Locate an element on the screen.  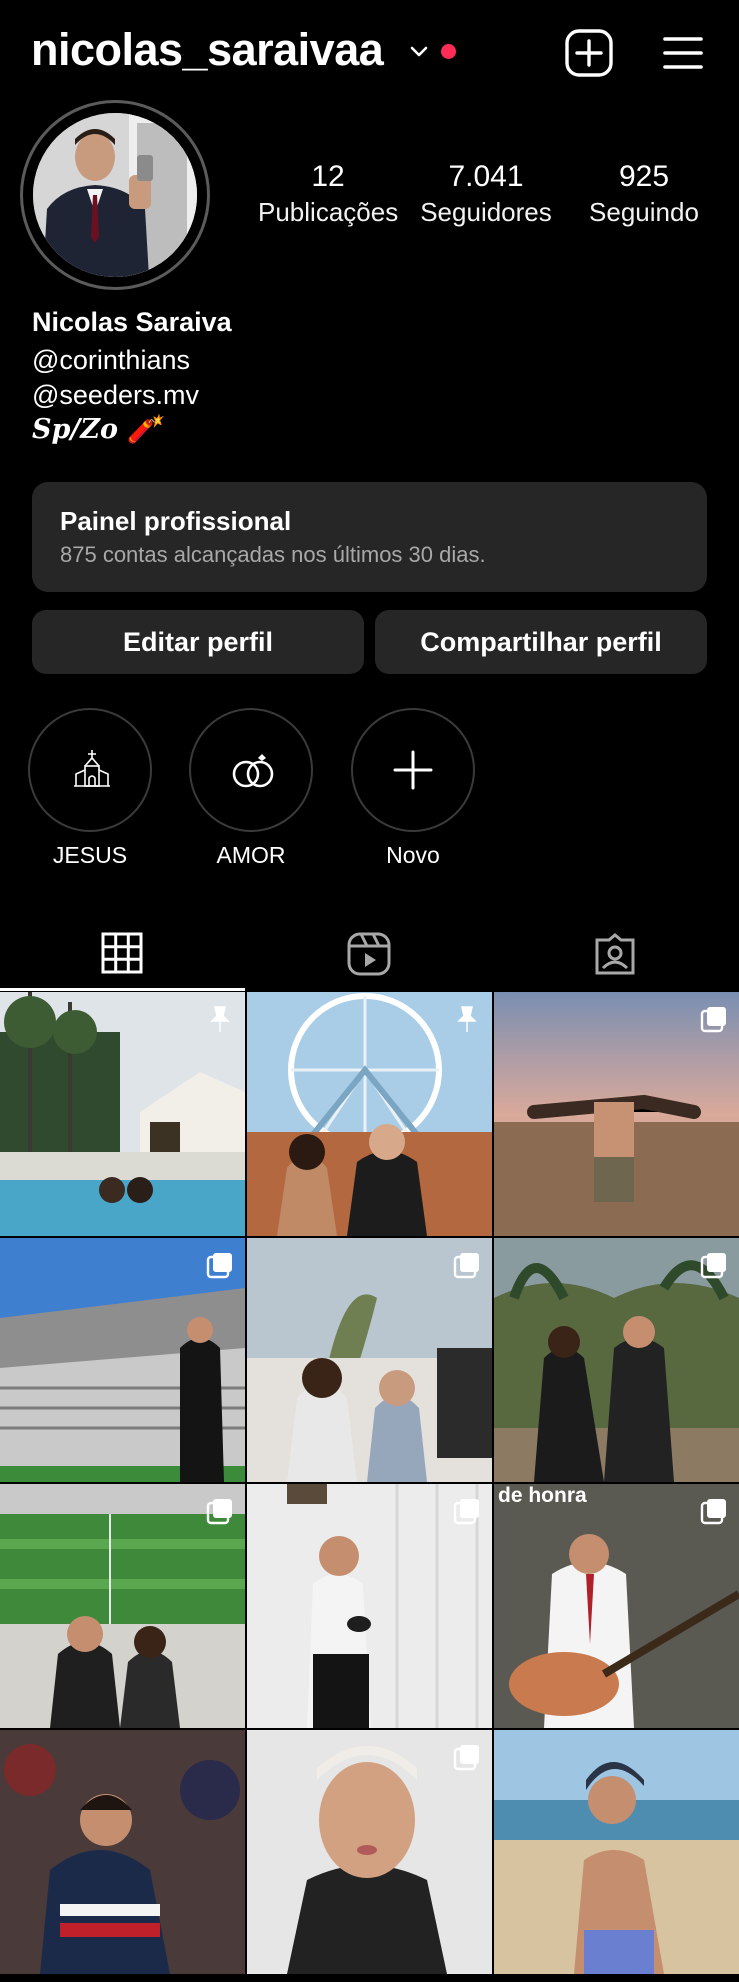
grid-icon is located at coordinates (122, 953).